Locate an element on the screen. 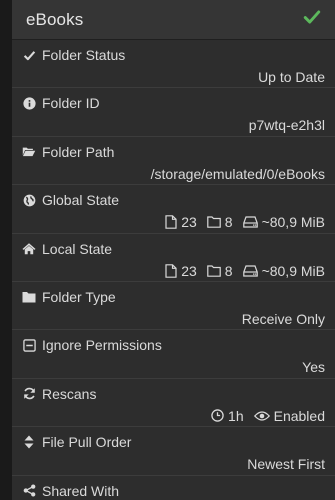 This screenshot has height=500, width=335. clock-icon is located at coordinates (217, 415).